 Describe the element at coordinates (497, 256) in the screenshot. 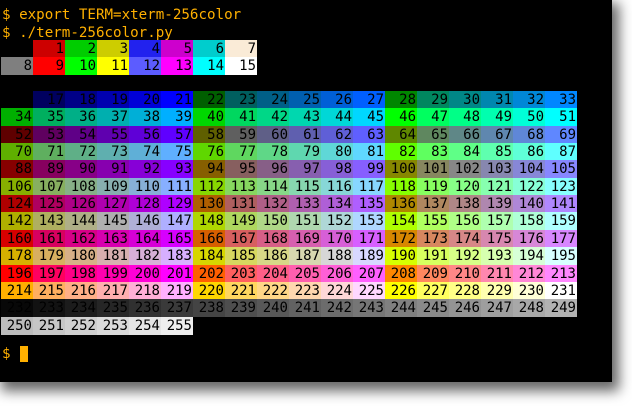

I see `color-cell: 193` at that location.